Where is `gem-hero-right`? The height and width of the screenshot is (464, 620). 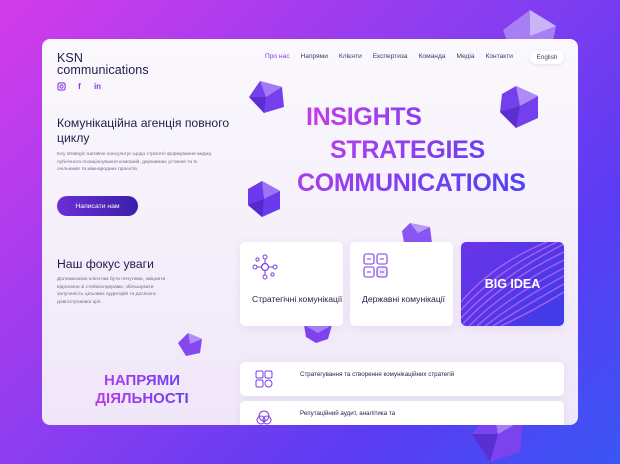
gem-hero-right is located at coordinates (519, 107).